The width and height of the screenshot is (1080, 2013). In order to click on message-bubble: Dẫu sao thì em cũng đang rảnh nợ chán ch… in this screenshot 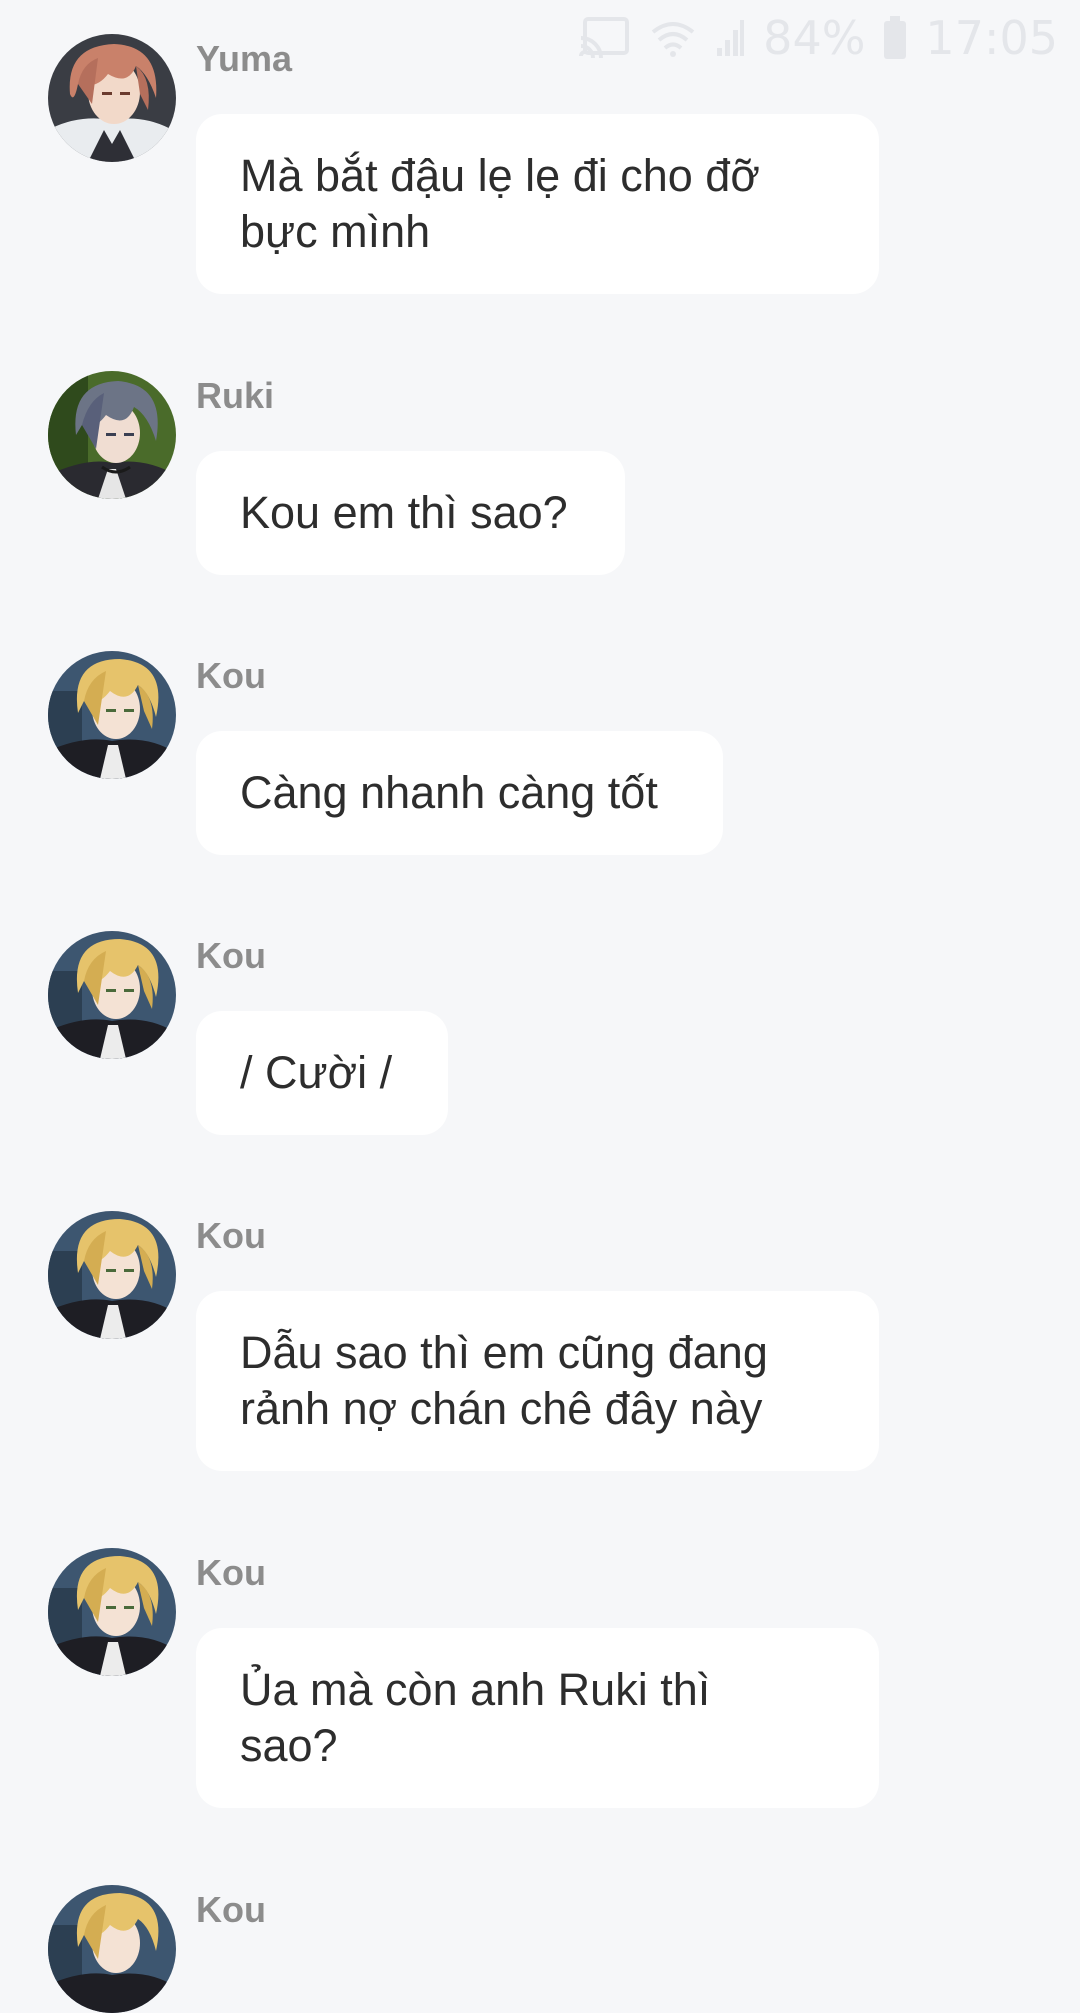, I will do `click(537, 1381)`.